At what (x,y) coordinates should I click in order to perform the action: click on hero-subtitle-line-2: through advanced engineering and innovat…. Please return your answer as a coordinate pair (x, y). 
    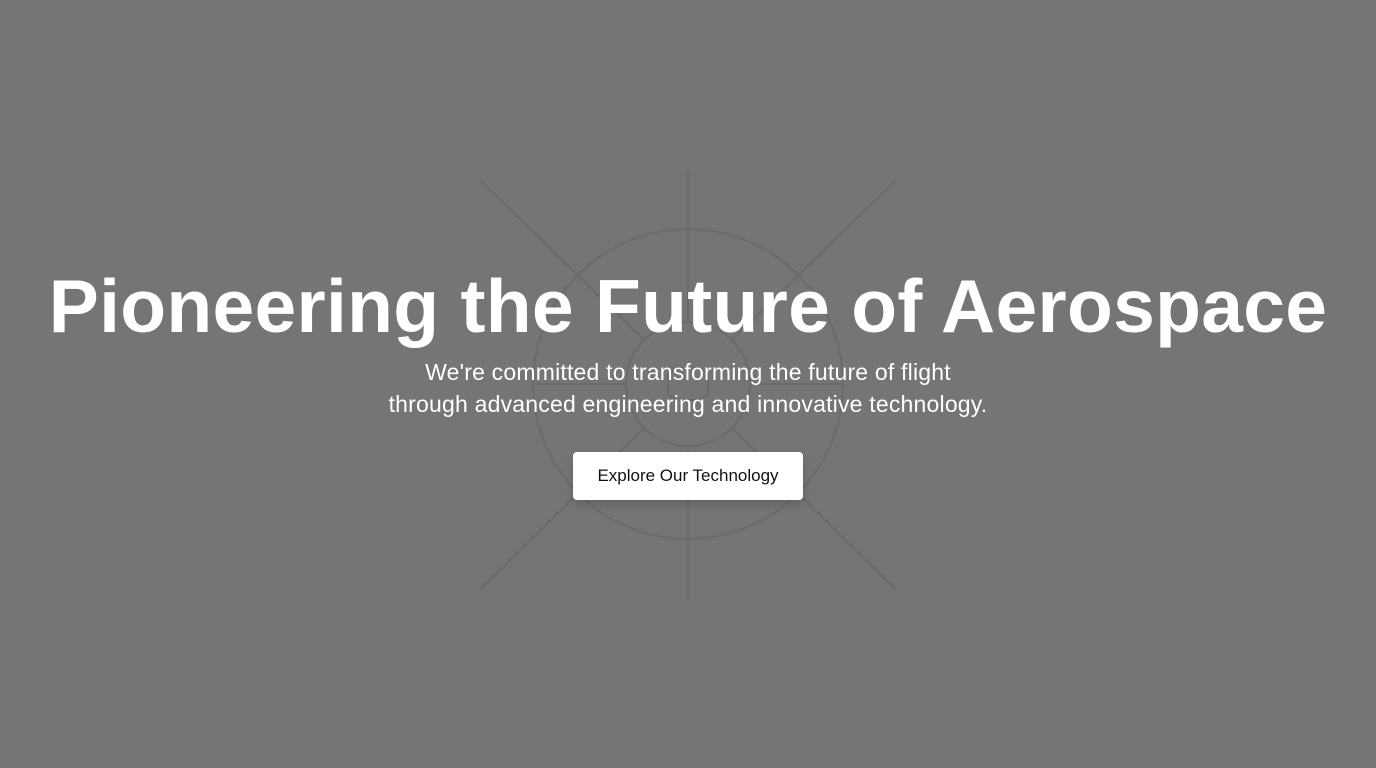
    Looking at the image, I should click on (688, 404).